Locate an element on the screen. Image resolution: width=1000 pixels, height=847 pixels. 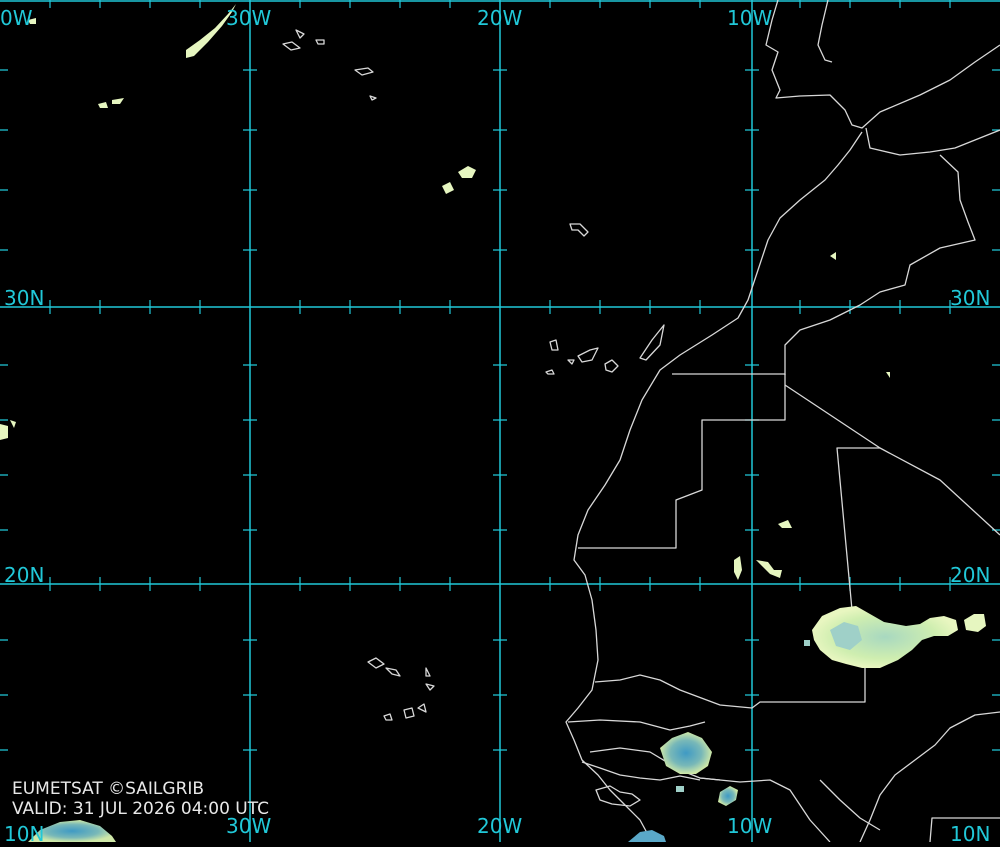
label-bottom-20w: 20W is located at coordinates (500, 826).